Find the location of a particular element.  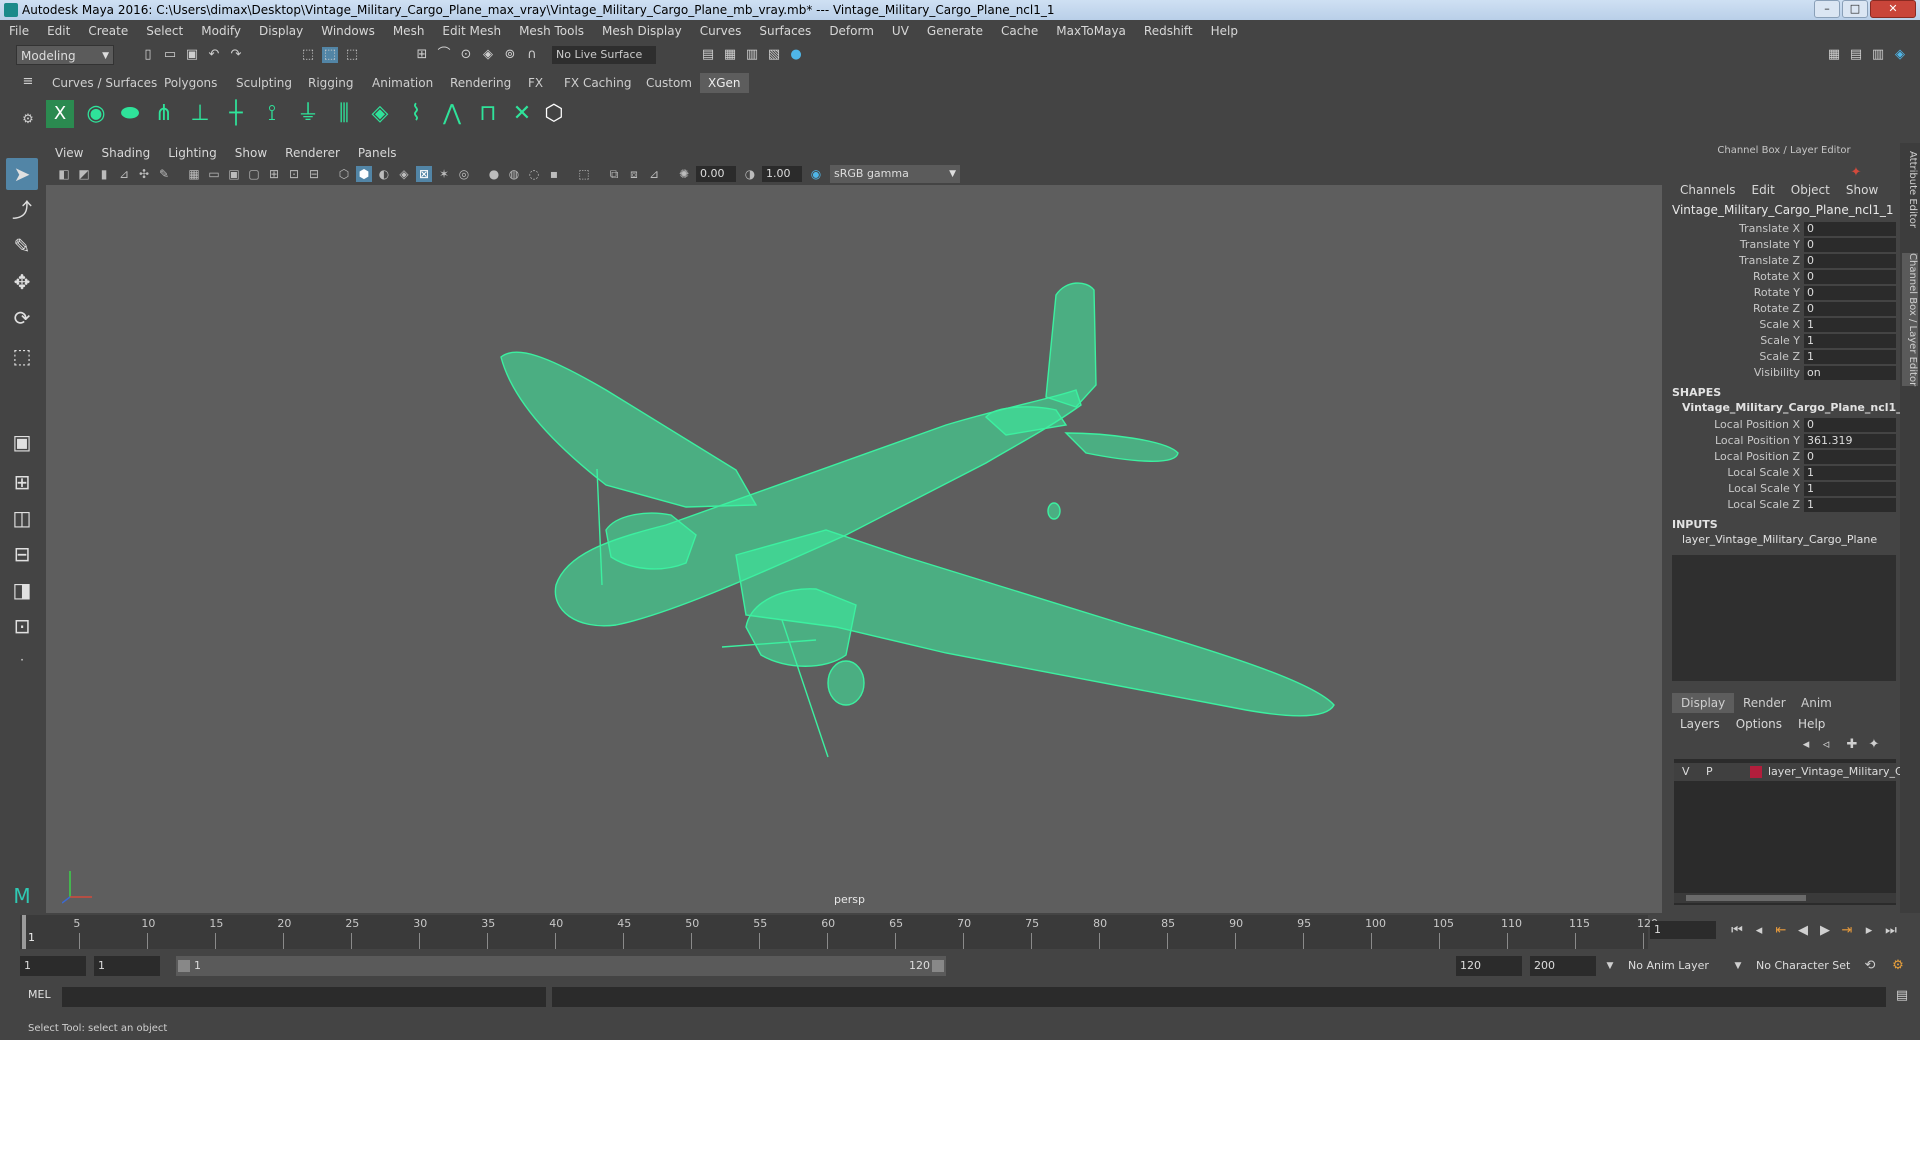

scene-start-field: 1 is located at coordinates (53, 966).